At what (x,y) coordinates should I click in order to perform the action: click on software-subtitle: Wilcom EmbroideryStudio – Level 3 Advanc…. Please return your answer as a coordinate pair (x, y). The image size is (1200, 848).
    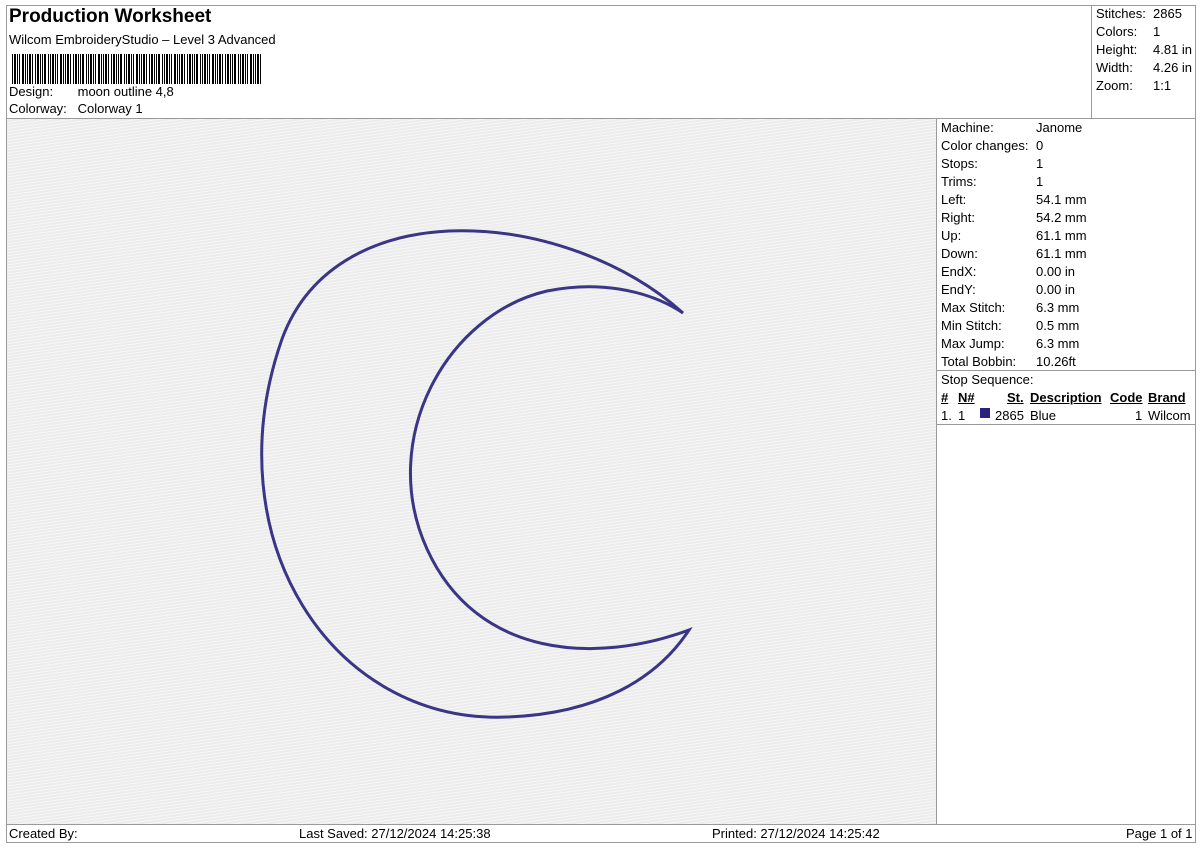
    Looking at the image, I should click on (142, 39).